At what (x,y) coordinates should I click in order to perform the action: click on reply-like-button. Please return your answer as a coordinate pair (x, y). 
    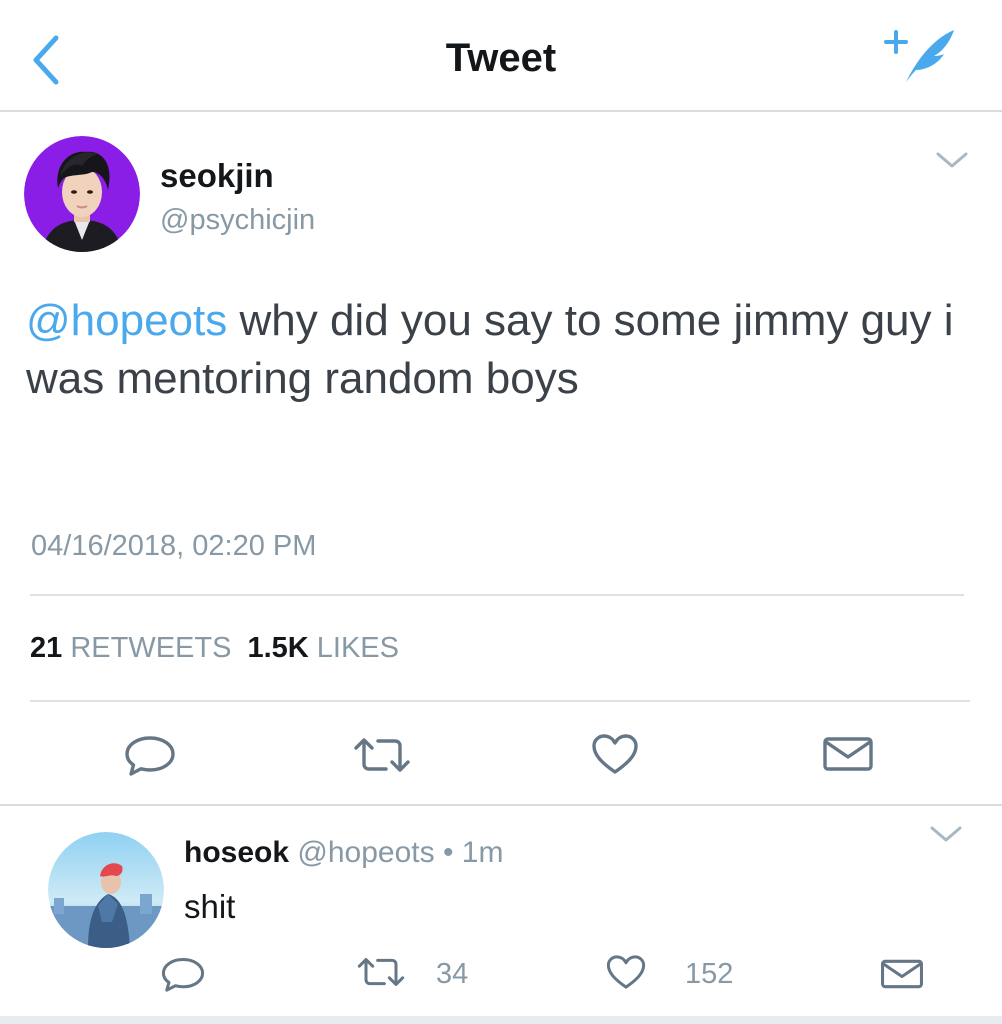
    Looking at the image, I should click on (626, 972).